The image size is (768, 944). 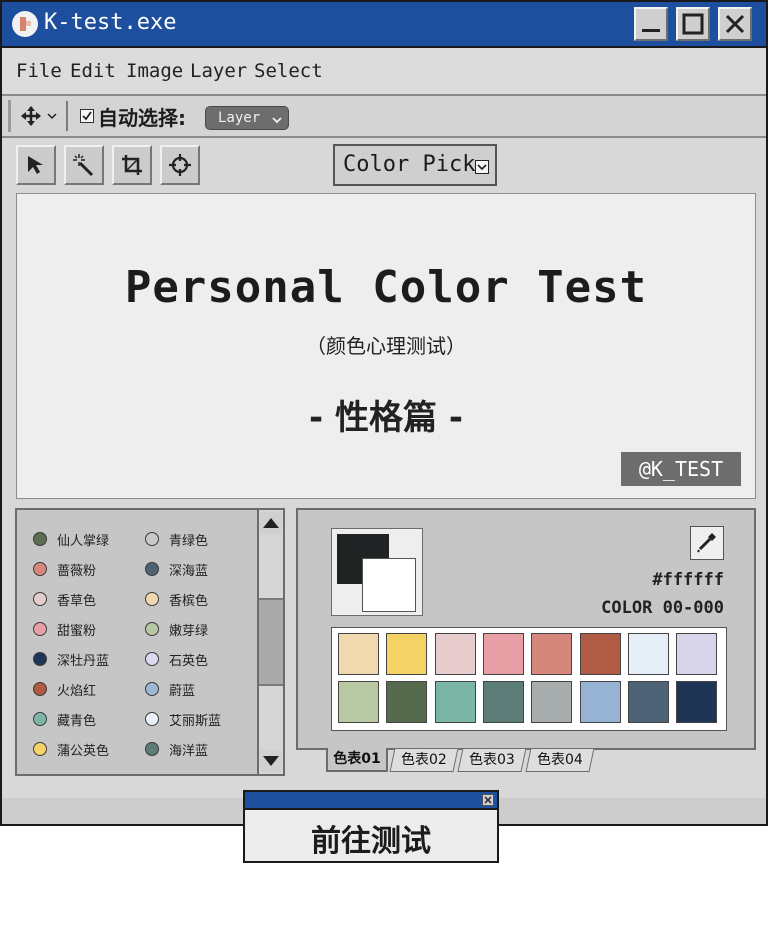 What do you see at coordinates (189, 751) in the screenshot?
I see `color-name: 海洋蓝` at bounding box center [189, 751].